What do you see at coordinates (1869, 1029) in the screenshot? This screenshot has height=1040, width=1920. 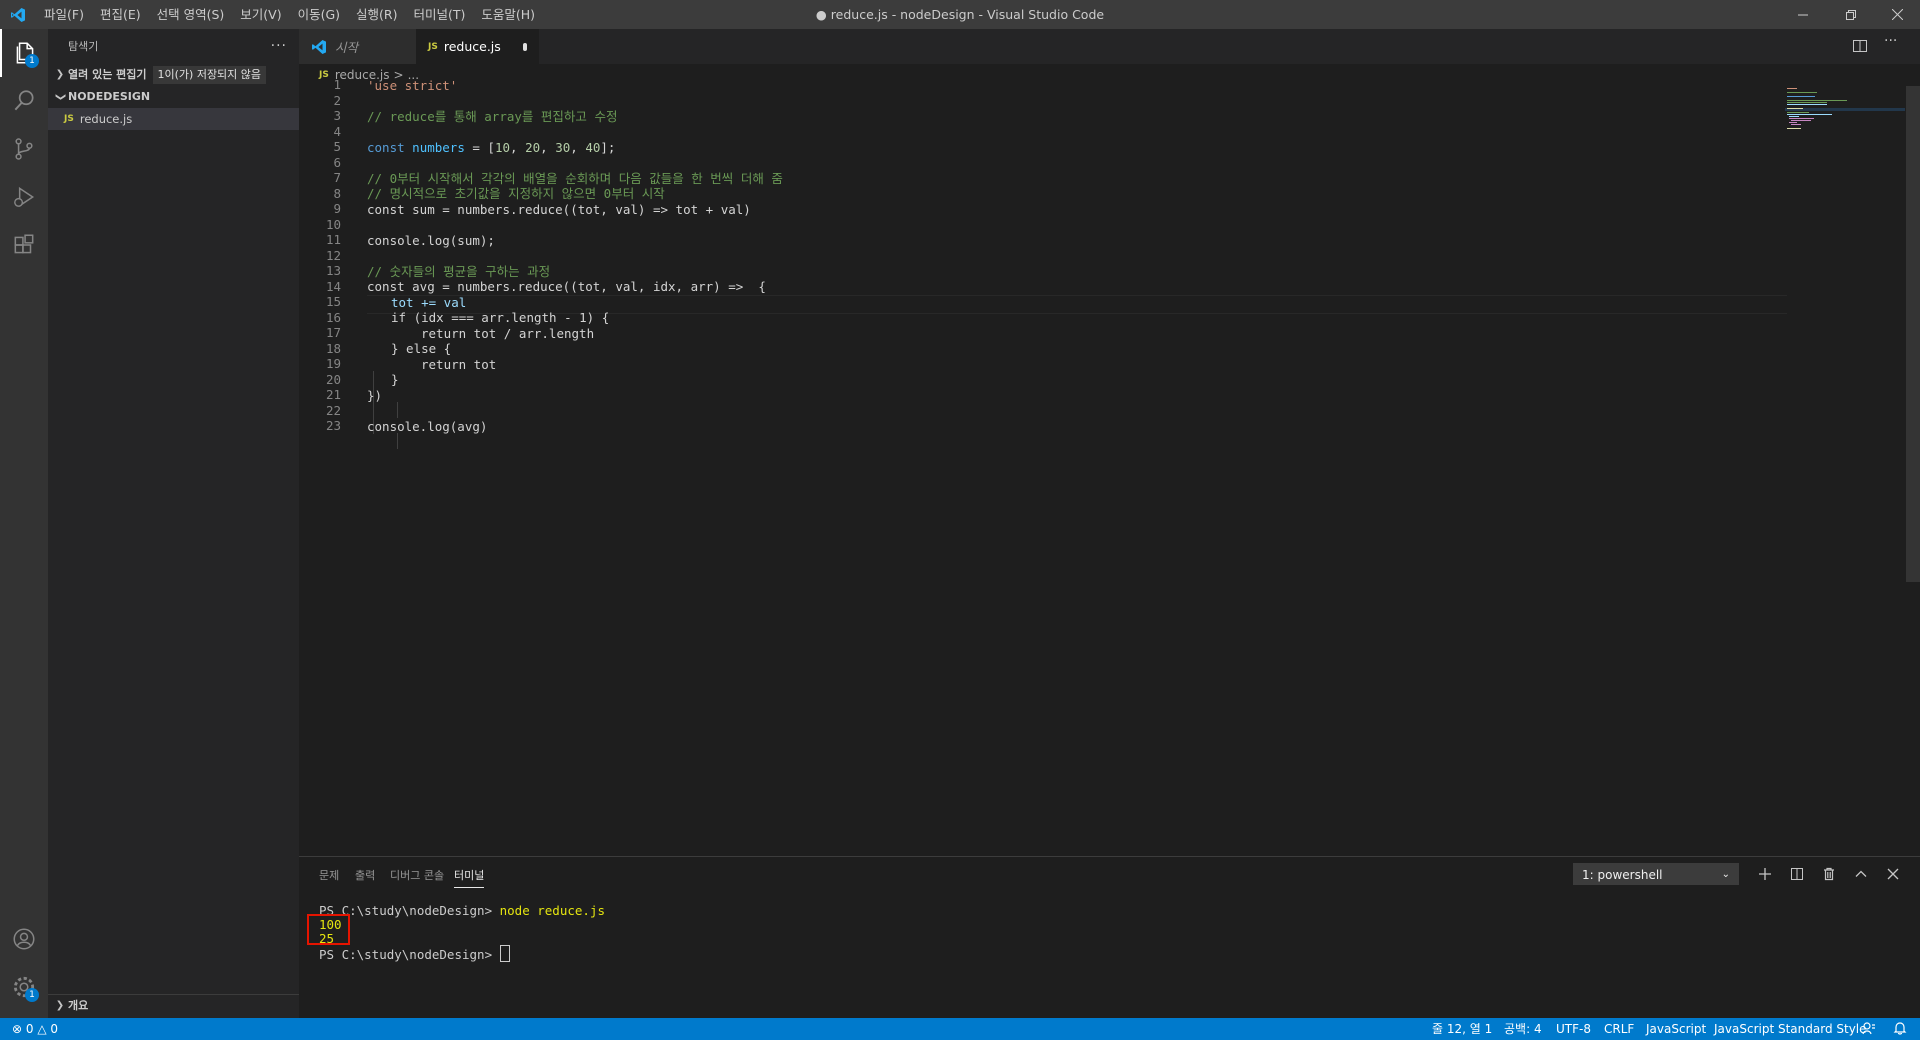 I see `feedback-button` at bounding box center [1869, 1029].